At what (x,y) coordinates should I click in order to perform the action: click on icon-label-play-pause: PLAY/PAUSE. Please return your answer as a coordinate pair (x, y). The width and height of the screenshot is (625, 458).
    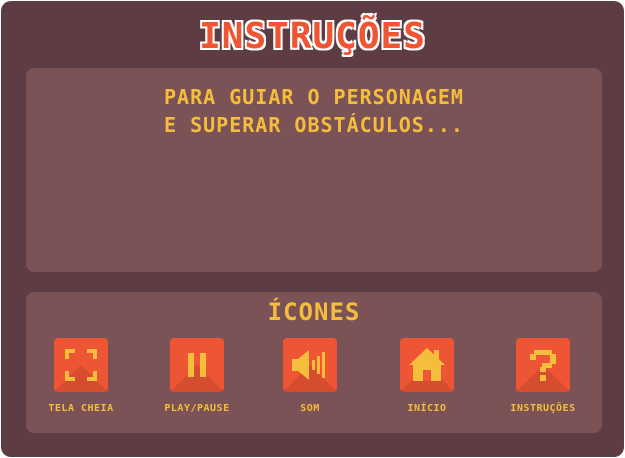
    Looking at the image, I should click on (197, 408).